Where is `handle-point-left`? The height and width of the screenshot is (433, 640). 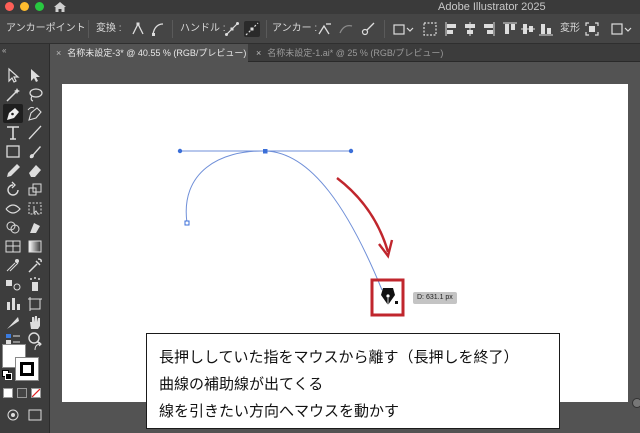 handle-point-left is located at coordinates (180, 151).